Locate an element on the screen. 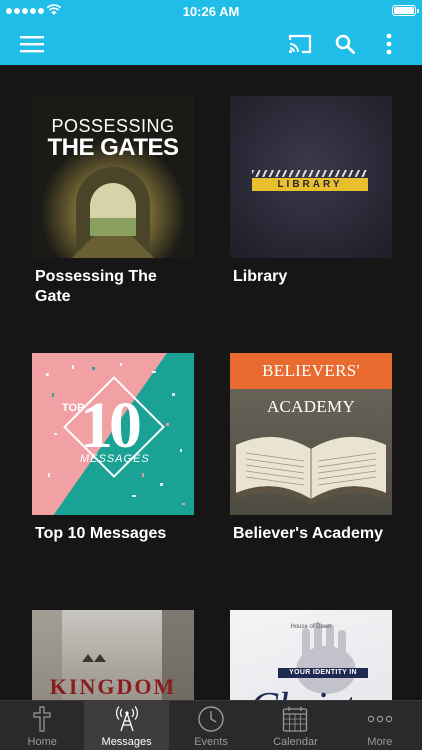 This screenshot has height=750, width=422. cast-button is located at coordinates (300, 43).